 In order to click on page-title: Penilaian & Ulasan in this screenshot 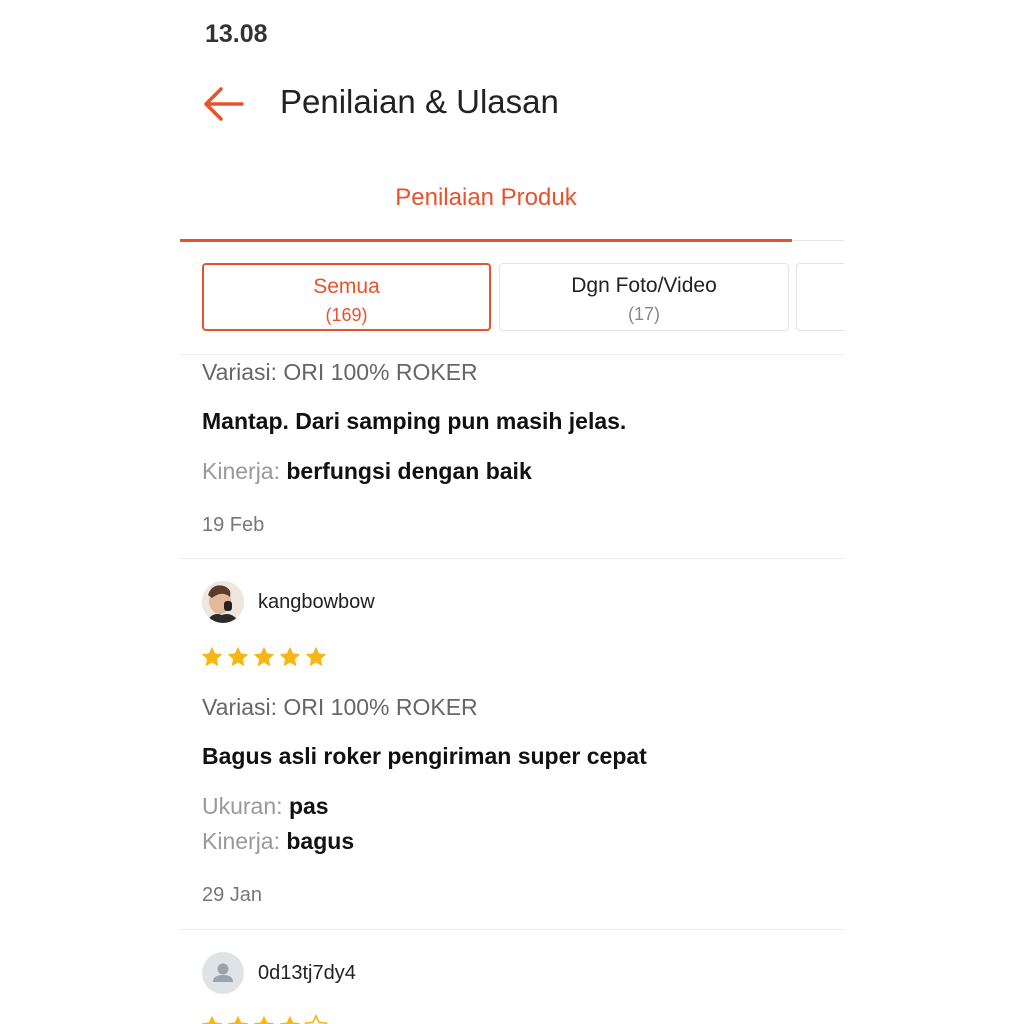, I will do `click(419, 101)`.